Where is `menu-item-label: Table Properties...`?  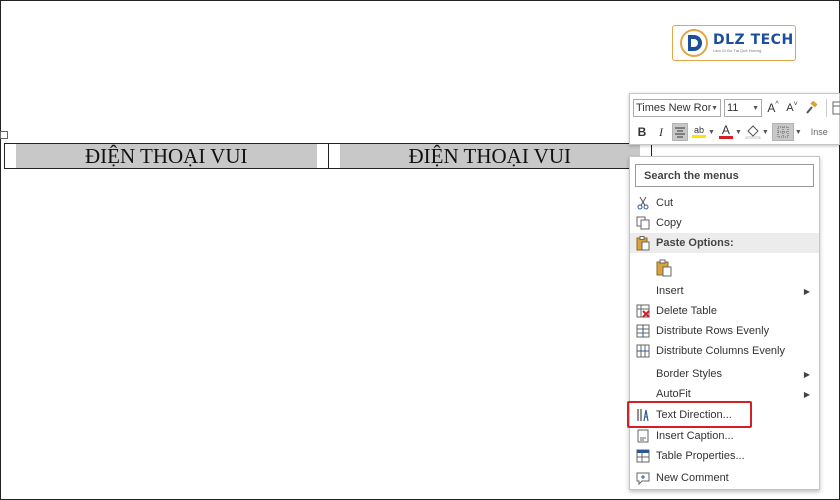
menu-item-label: Table Properties... is located at coordinates (700, 456).